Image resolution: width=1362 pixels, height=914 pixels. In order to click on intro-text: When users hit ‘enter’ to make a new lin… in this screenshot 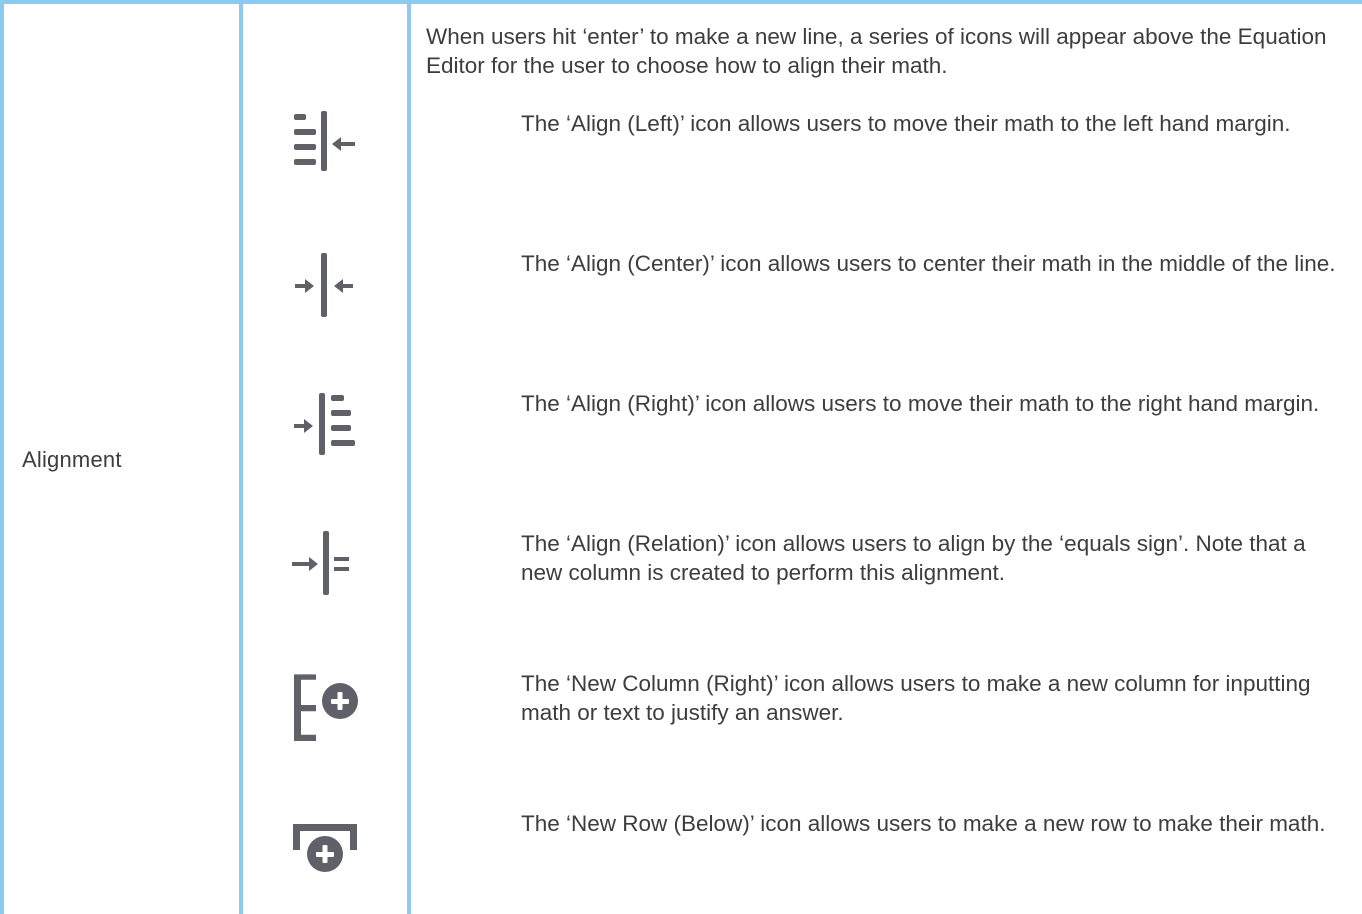, I will do `click(876, 51)`.